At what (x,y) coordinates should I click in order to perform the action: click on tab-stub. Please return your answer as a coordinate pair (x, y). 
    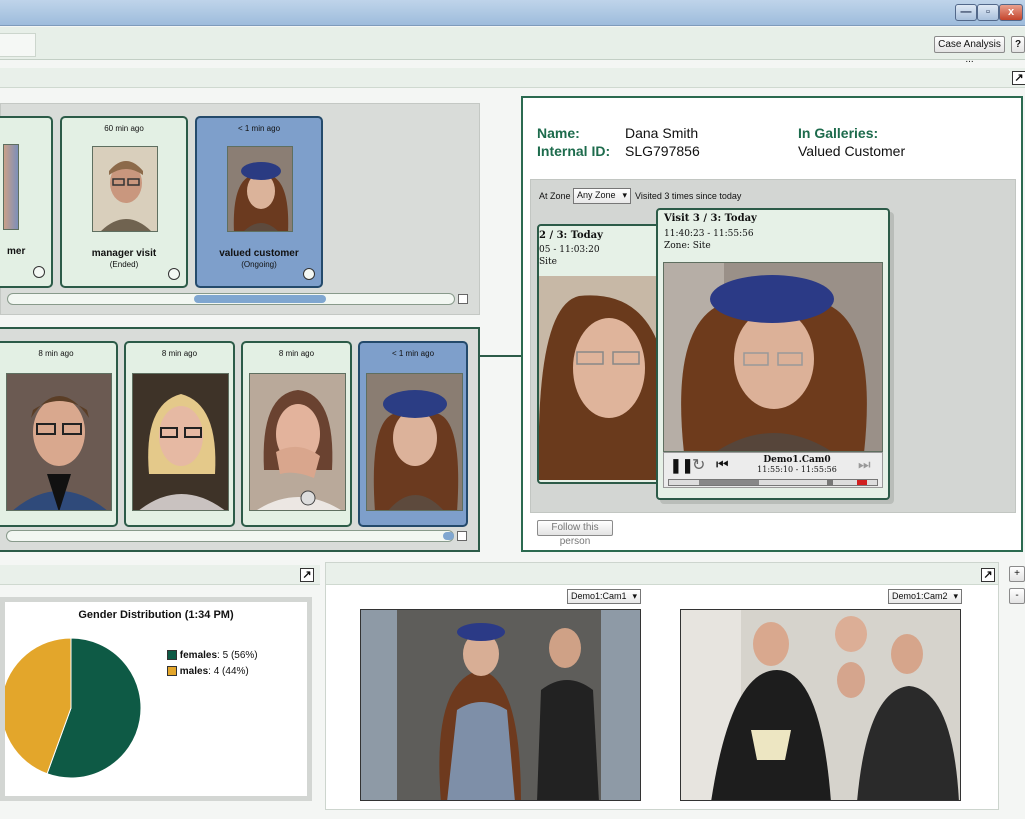
    Looking at the image, I should click on (18, 45).